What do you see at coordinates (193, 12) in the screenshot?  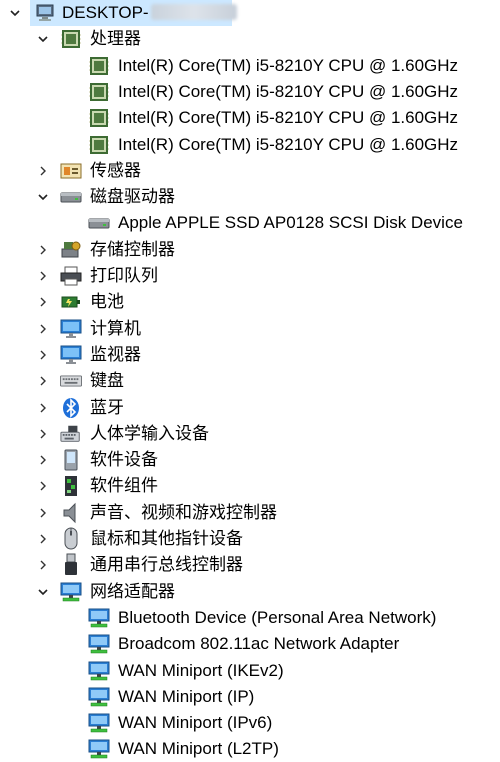 I see `redacted-hostname` at bounding box center [193, 12].